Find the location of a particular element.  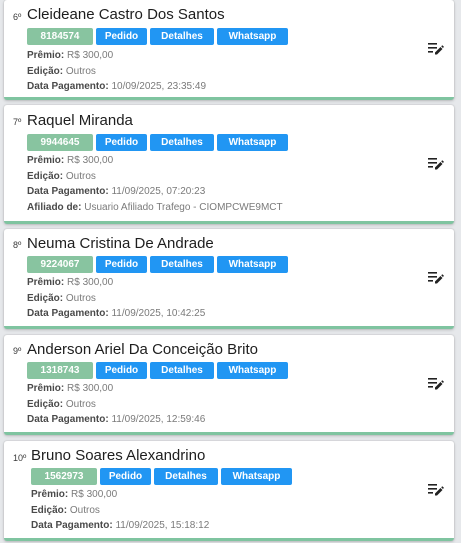

data-pagamento-value: 11/09/2025, 10:42:25 is located at coordinates (158, 313).